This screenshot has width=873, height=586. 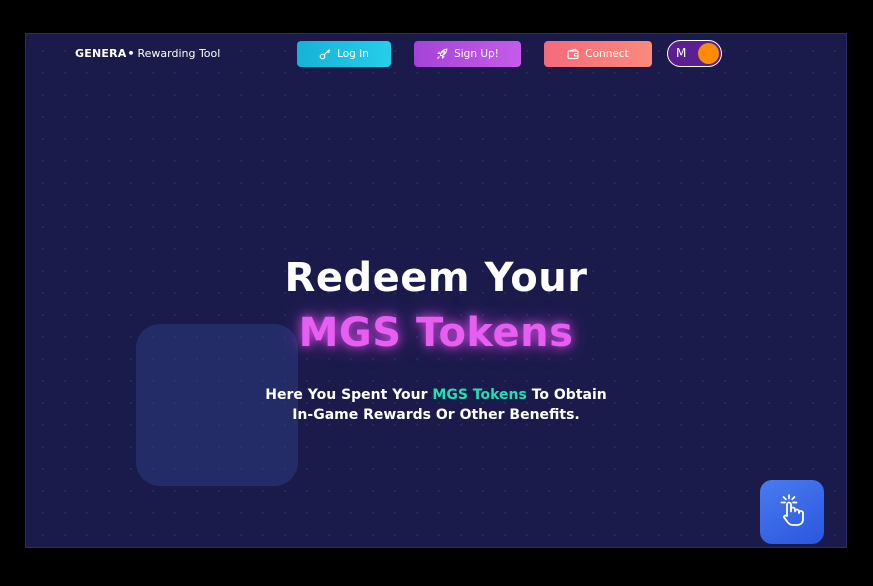 What do you see at coordinates (101, 53) in the screenshot?
I see `brand-name: GENERA` at bounding box center [101, 53].